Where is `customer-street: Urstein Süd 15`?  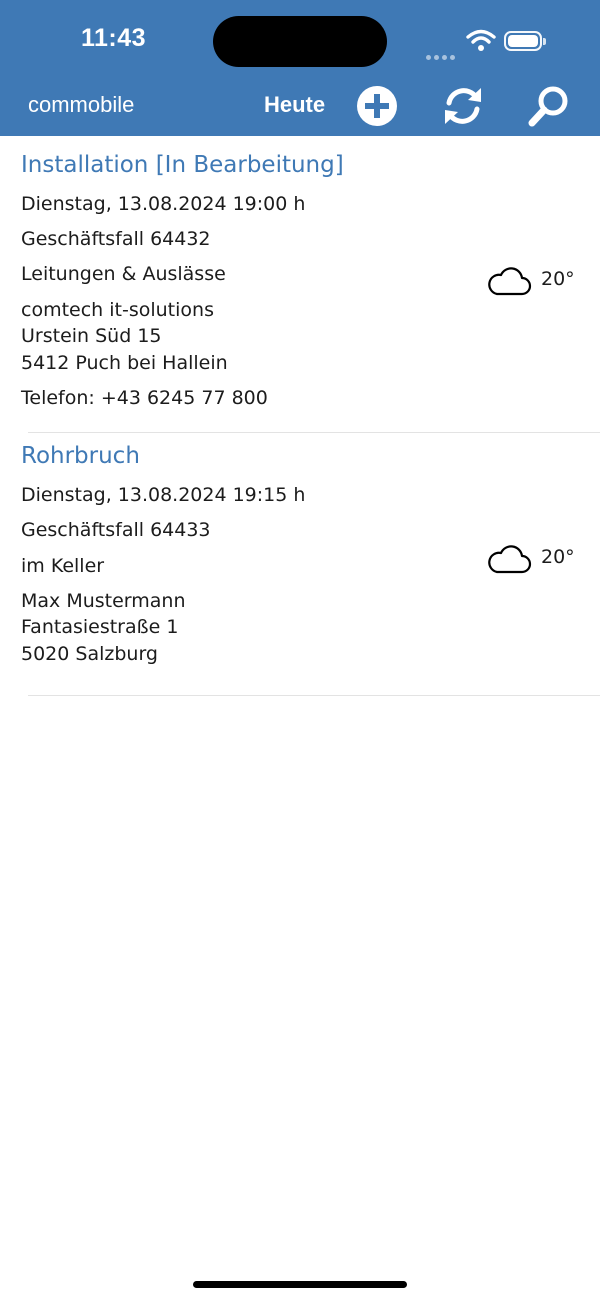 customer-street: Urstein Süd 15 is located at coordinates (91, 336).